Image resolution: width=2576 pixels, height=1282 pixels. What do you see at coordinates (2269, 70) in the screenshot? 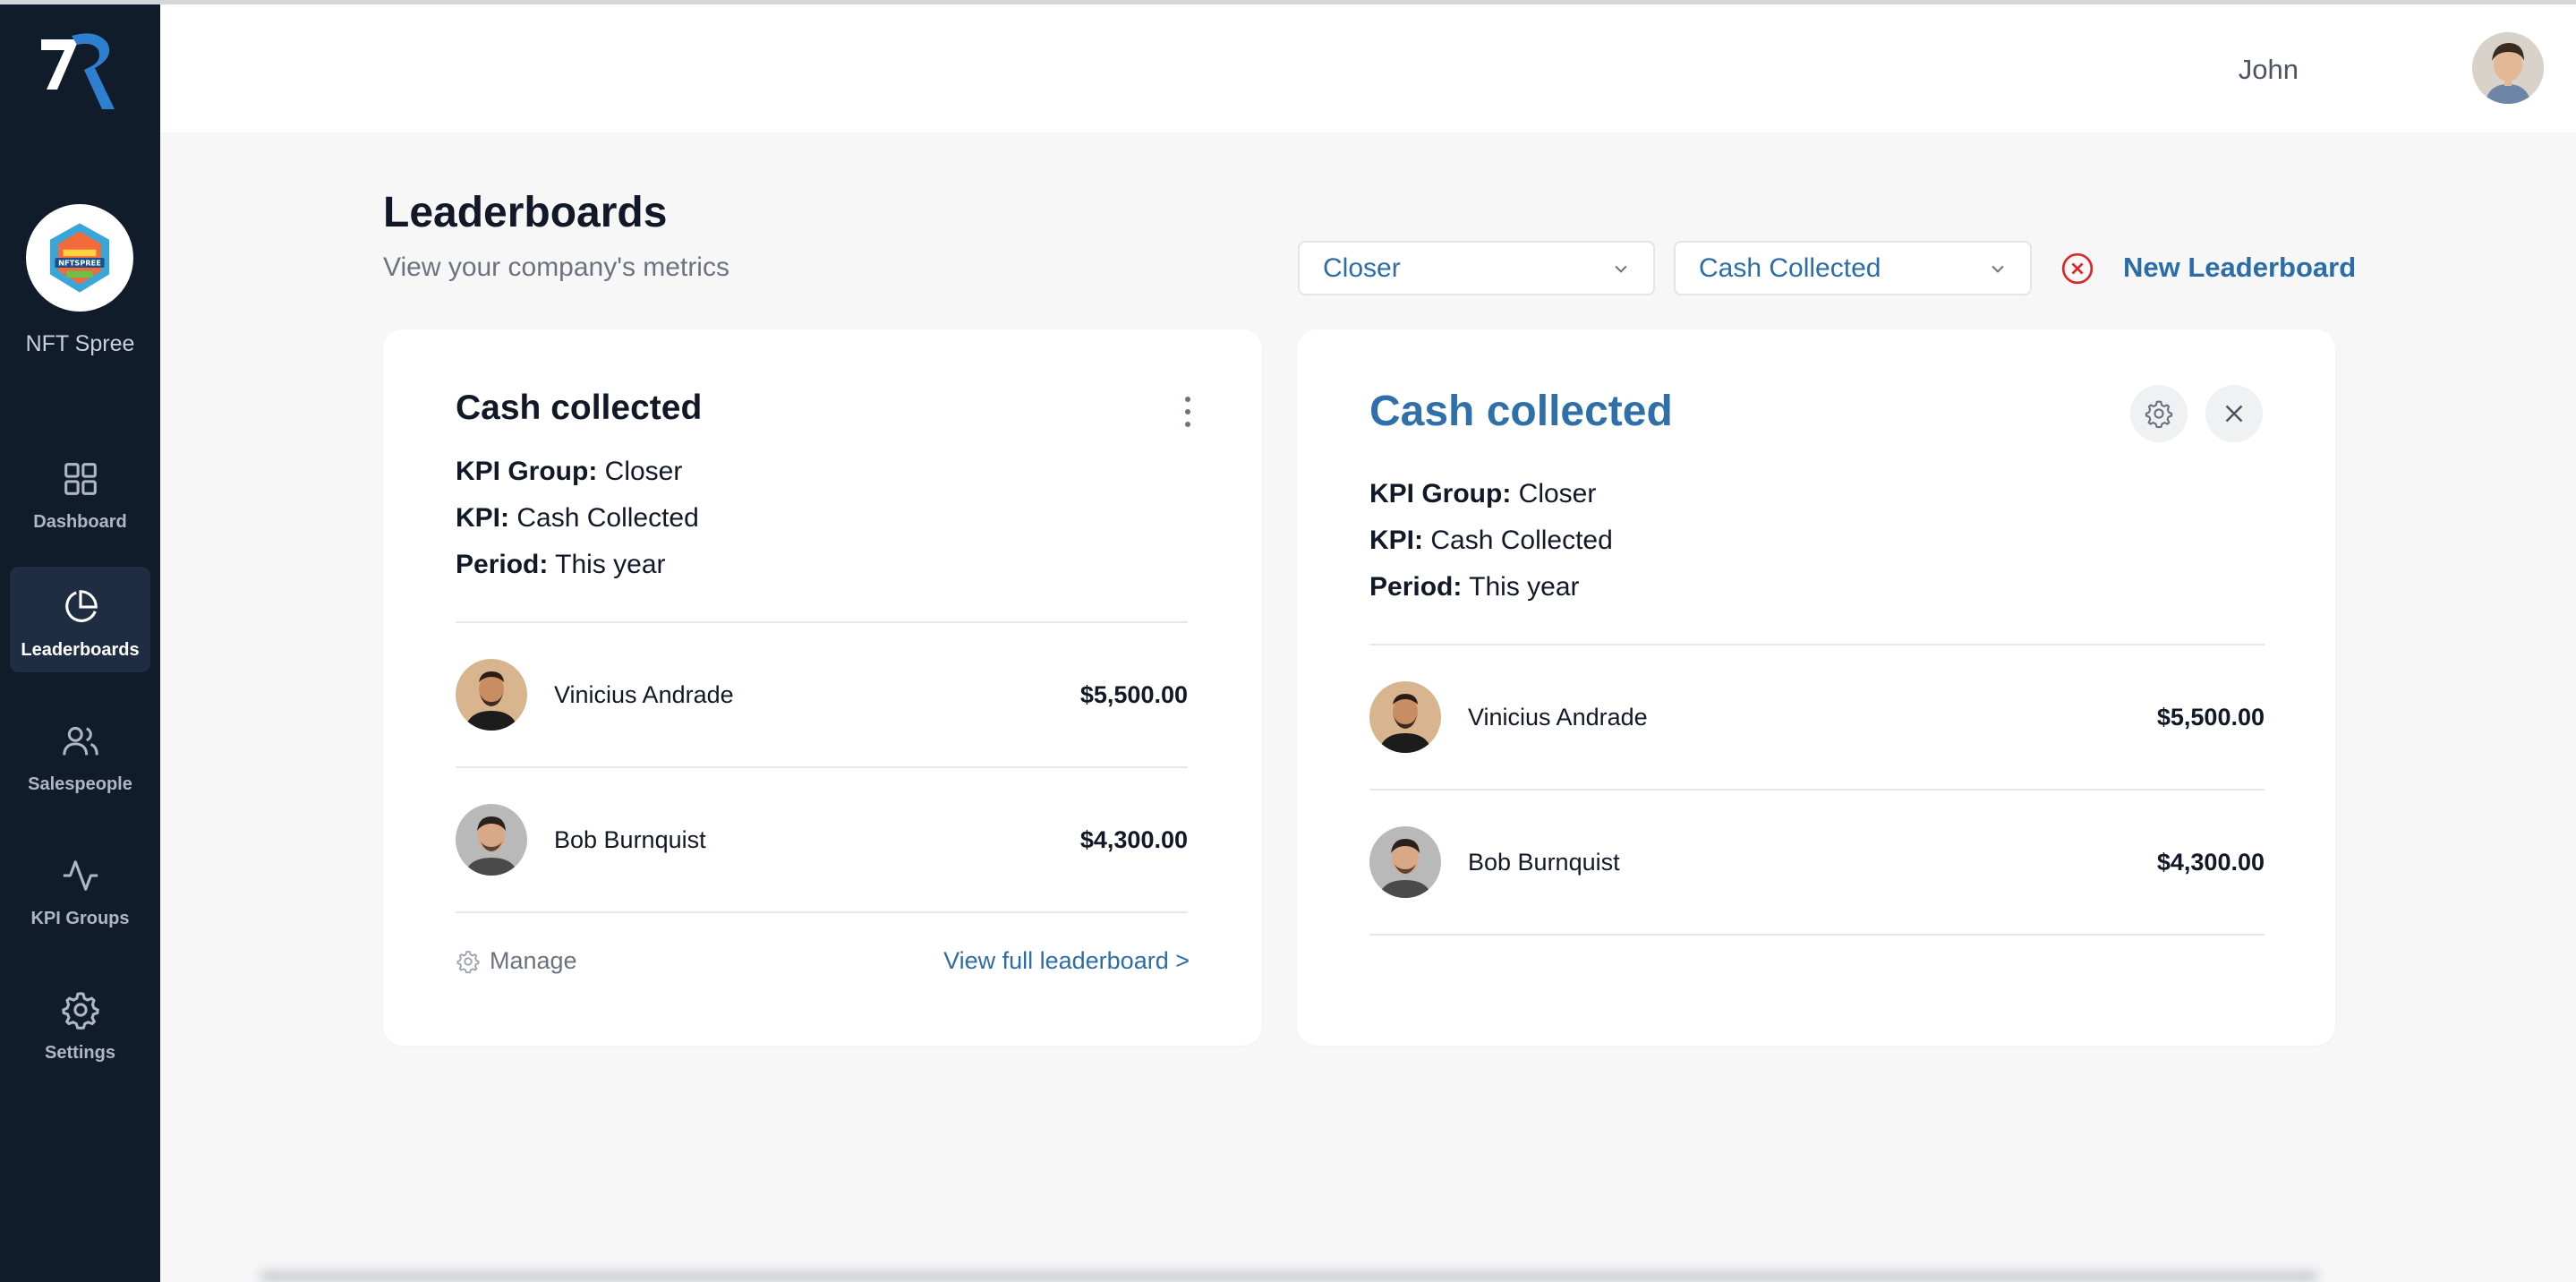
I see `user-name: John` at bounding box center [2269, 70].